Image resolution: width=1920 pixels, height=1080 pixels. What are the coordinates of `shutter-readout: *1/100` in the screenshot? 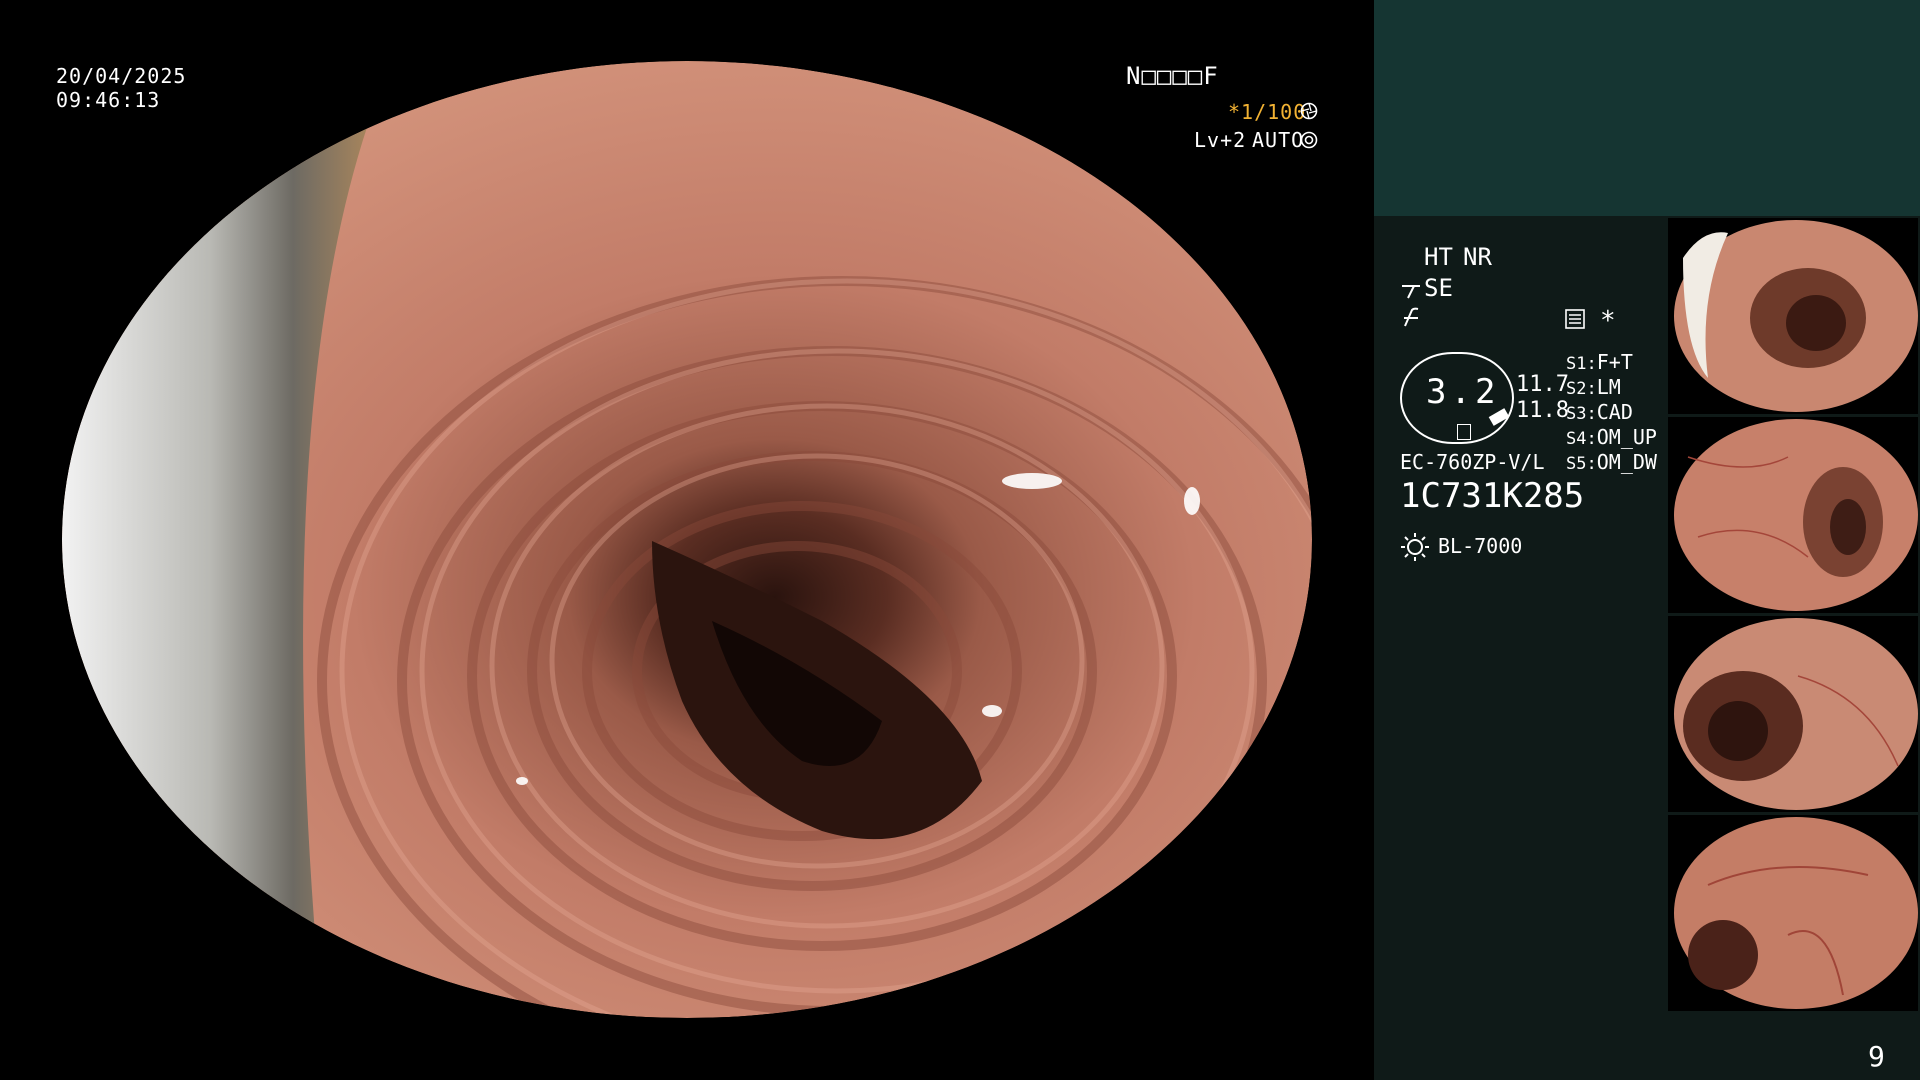 It's located at (1267, 112).